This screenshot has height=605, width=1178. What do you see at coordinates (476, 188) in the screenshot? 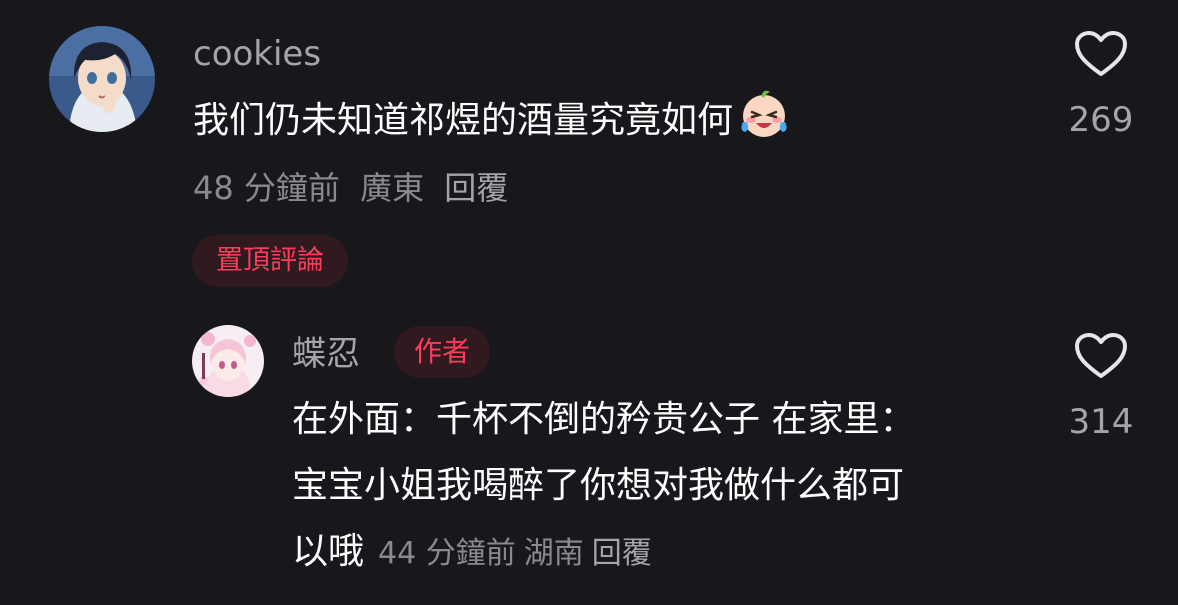
I see `reply-button: 回覆` at bounding box center [476, 188].